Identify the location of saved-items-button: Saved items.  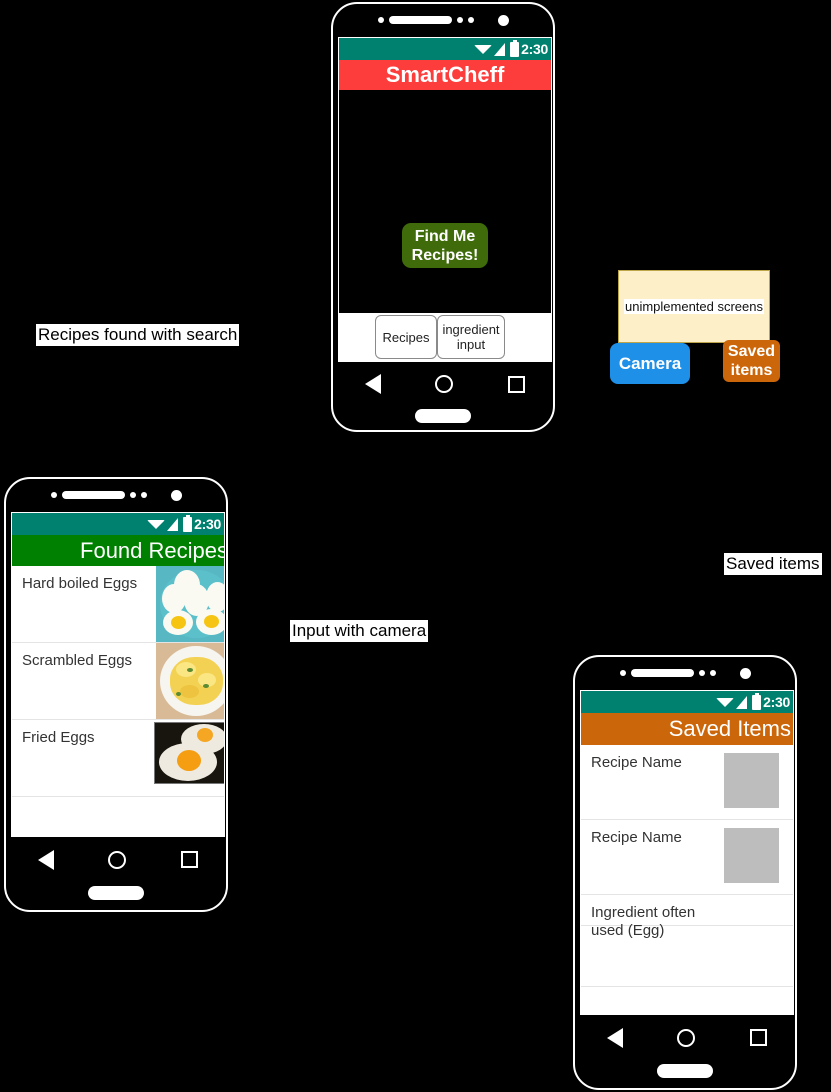
(751, 361).